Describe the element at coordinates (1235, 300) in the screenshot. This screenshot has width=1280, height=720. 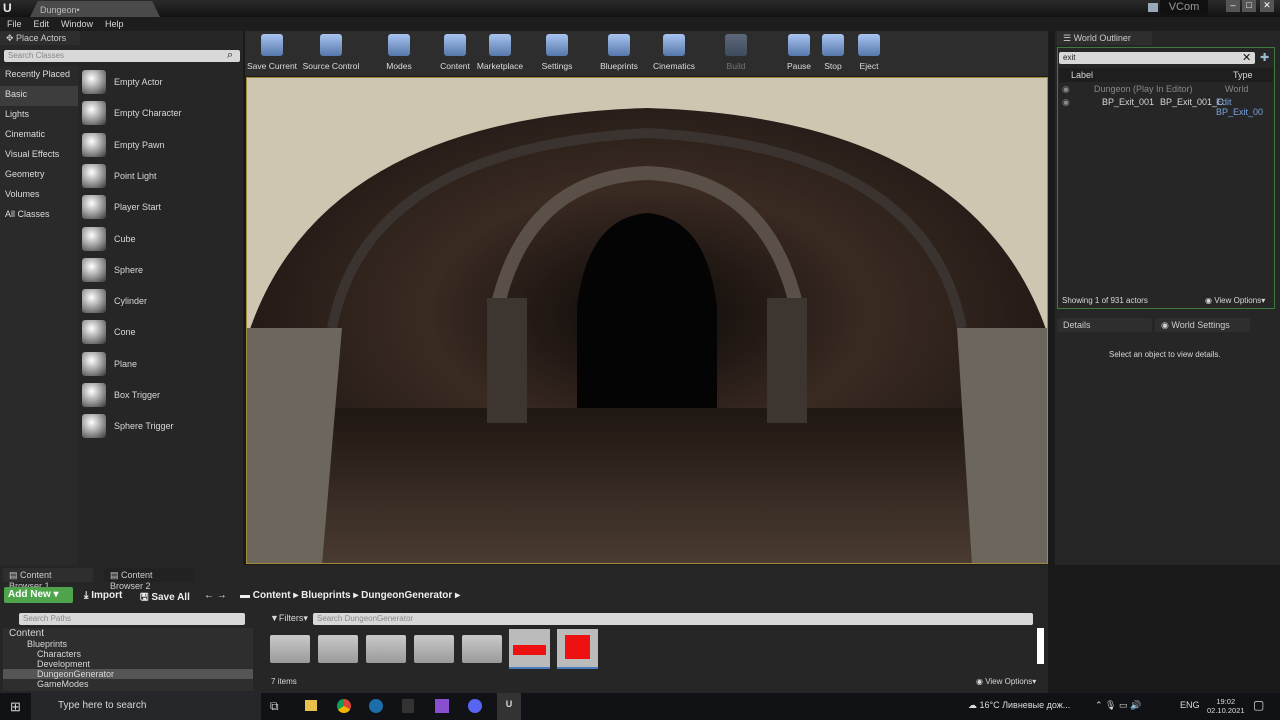
I see `outliner-view-options: ◉ View Options▾` at that location.